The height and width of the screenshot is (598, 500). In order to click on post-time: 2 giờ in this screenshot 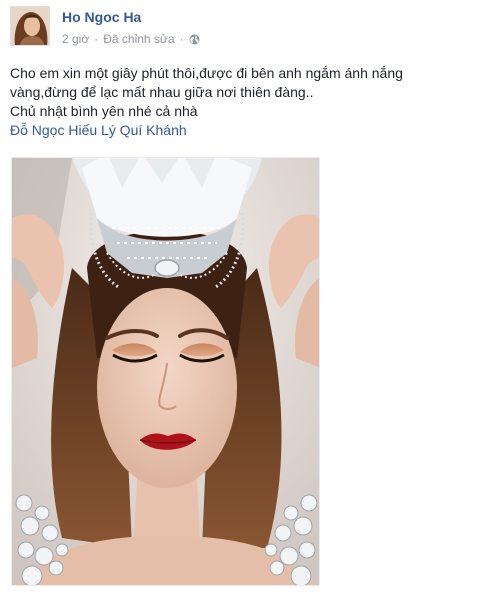, I will do `click(75, 39)`.